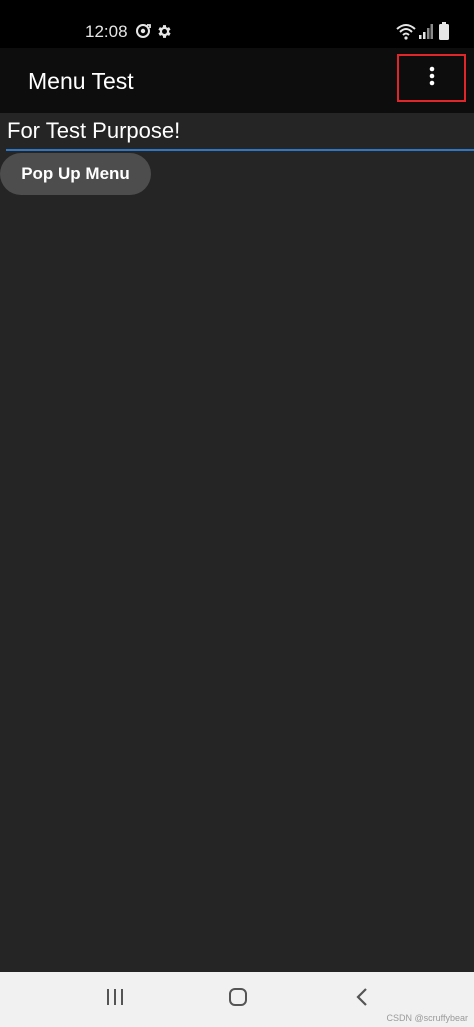 This screenshot has width=474, height=1027. What do you see at coordinates (75, 174) in the screenshot?
I see `pop-up-menu-button: Pop Up Menu` at bounding box center [75, 174].